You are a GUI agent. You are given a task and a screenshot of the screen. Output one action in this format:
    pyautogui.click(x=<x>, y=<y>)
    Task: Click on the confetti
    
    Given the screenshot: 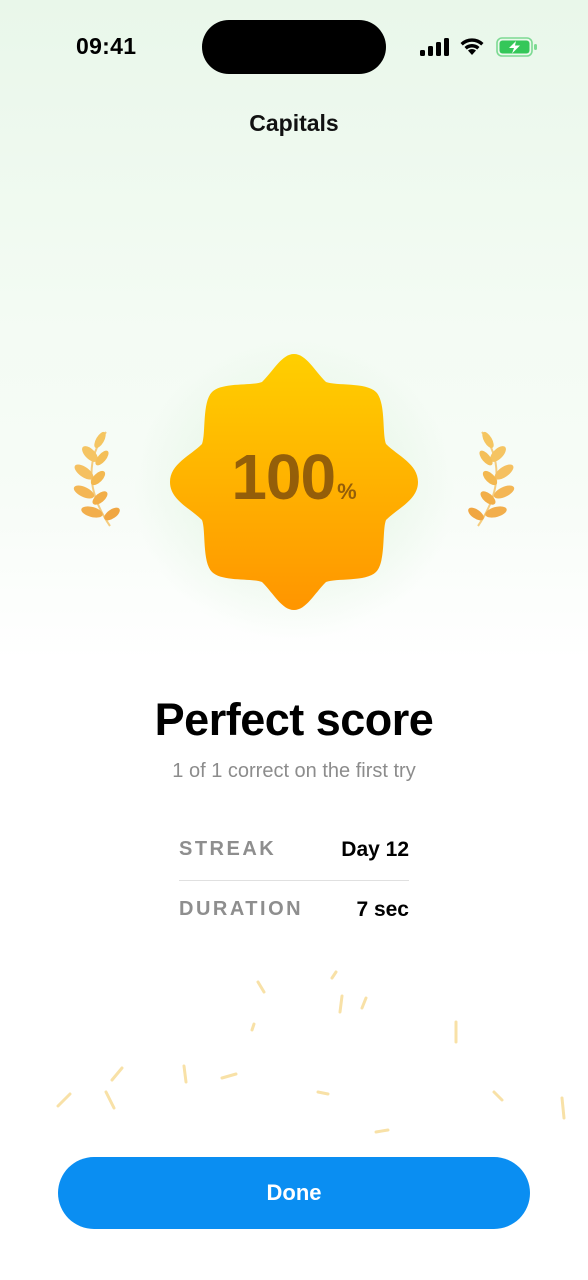 What is the action you would take?
    pyautogui.click(x=311, y=1052)
    